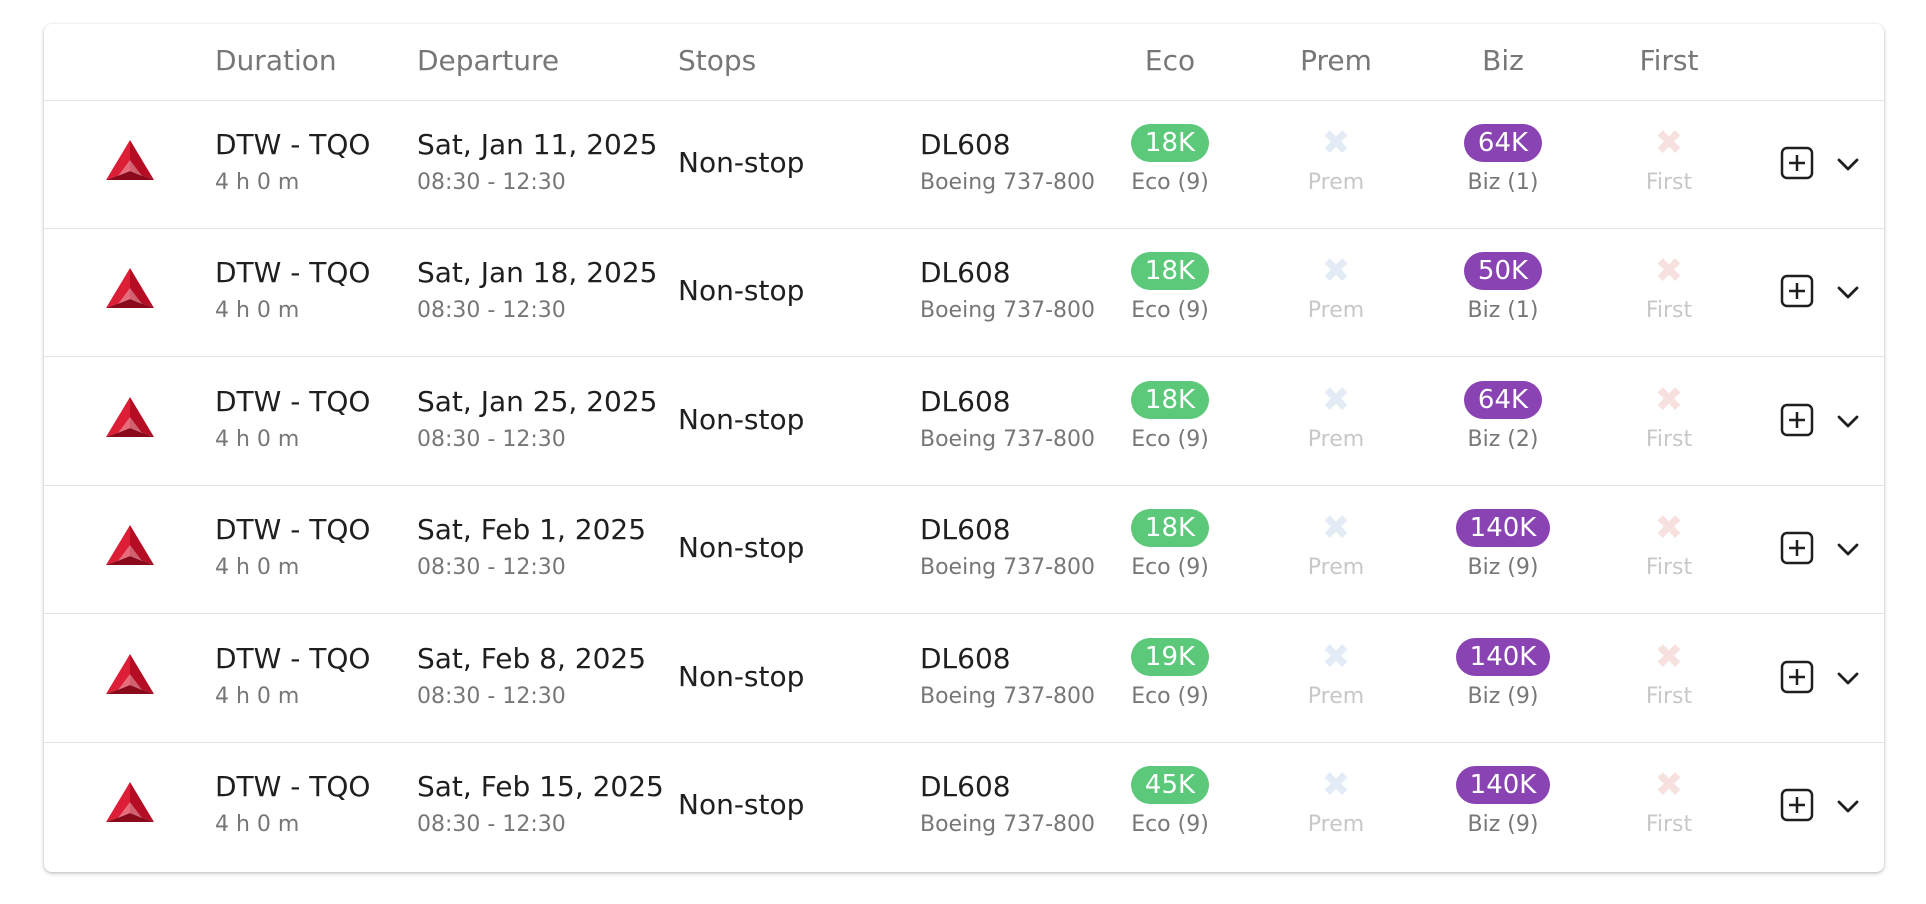 The width and height of the screenshot is (1926, 904). Describe the element at coordinates (1170, 60) in the screenshot. I see `header-eco: Eco` at that location.